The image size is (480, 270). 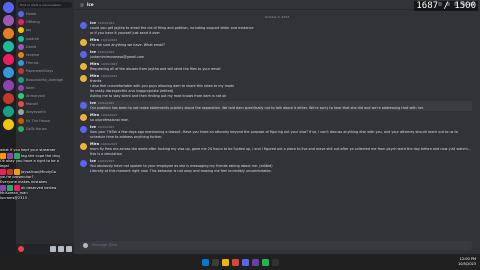 What do you see at coordinates (45, 80) in the screenshot?
I see `dm-item: Boxodukrito_Average` at bounding box center [45, 80].